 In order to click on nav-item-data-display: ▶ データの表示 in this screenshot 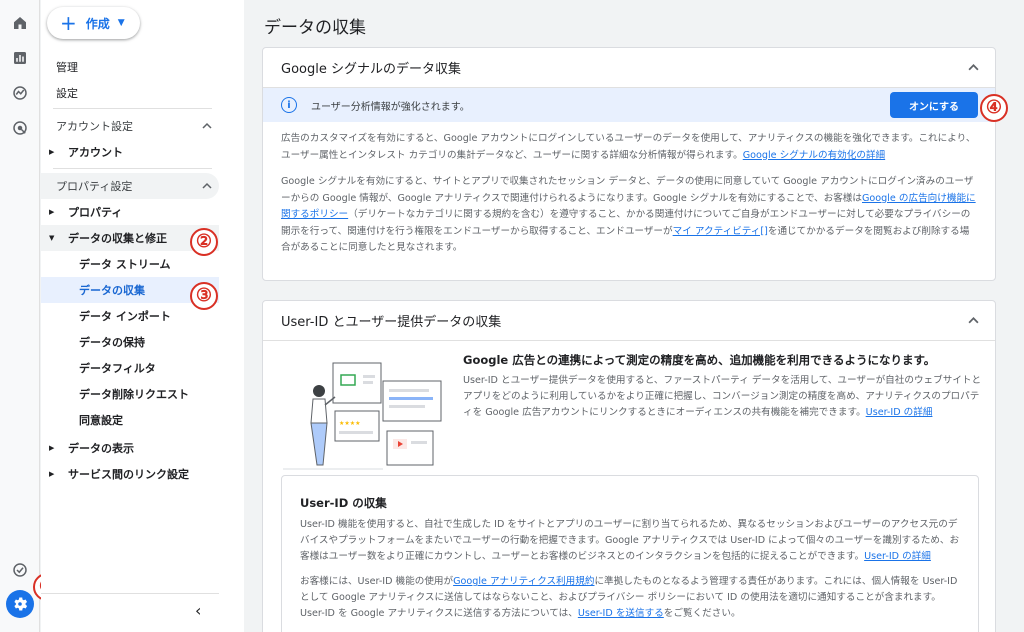, I will do `click(130, 448)`.